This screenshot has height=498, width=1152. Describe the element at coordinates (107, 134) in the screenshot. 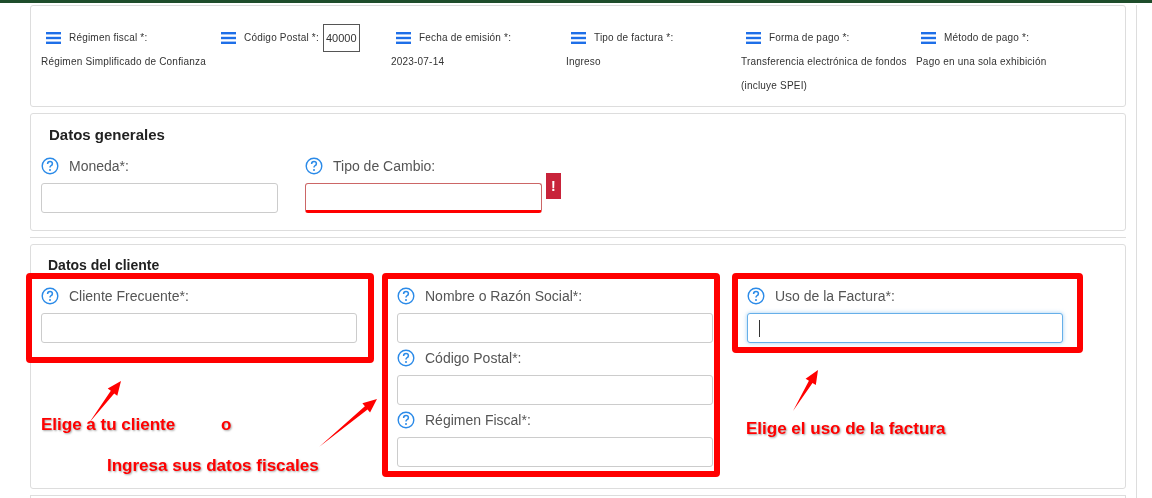

I see `section-title: Datos generales` at that location.